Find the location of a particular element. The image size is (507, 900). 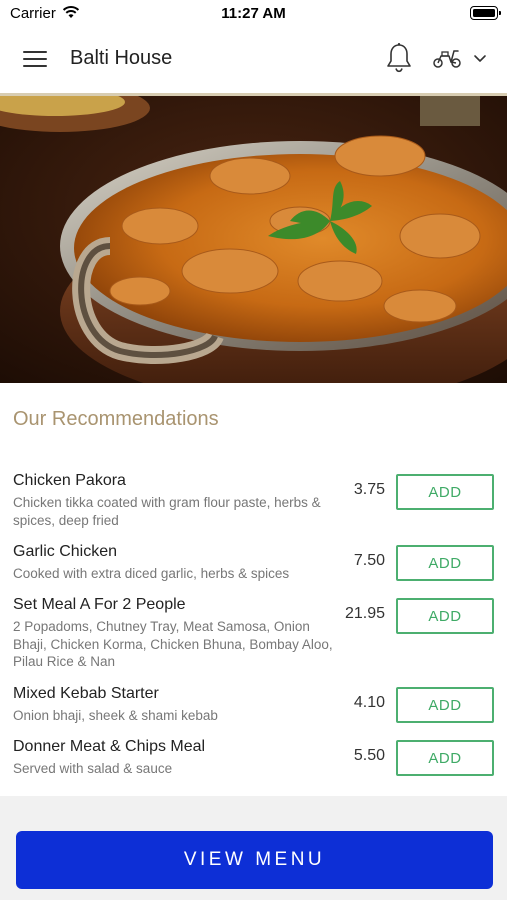

item-price: 4.10 is located at coordinates (369, 702).